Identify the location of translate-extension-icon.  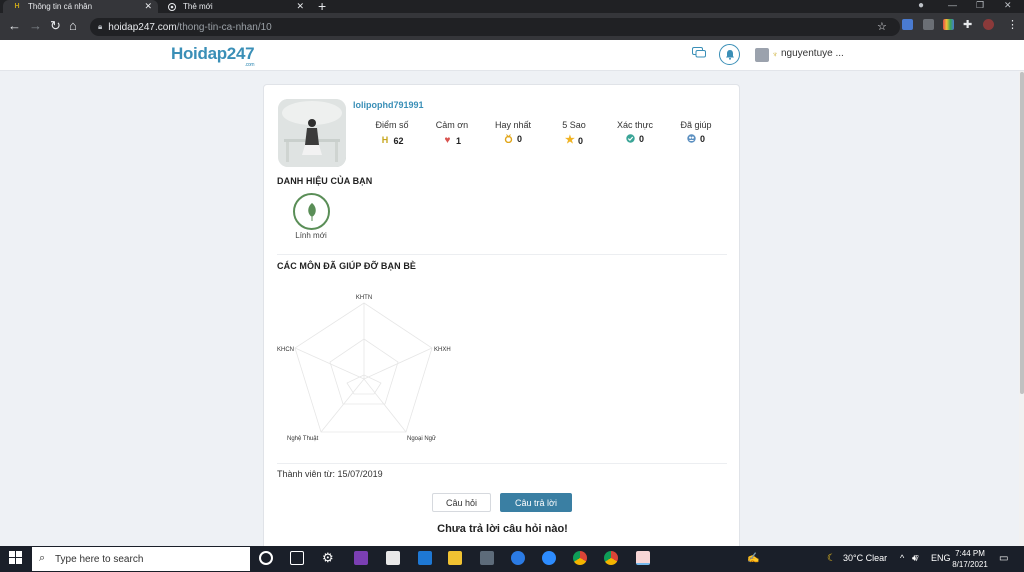
(907, 24).